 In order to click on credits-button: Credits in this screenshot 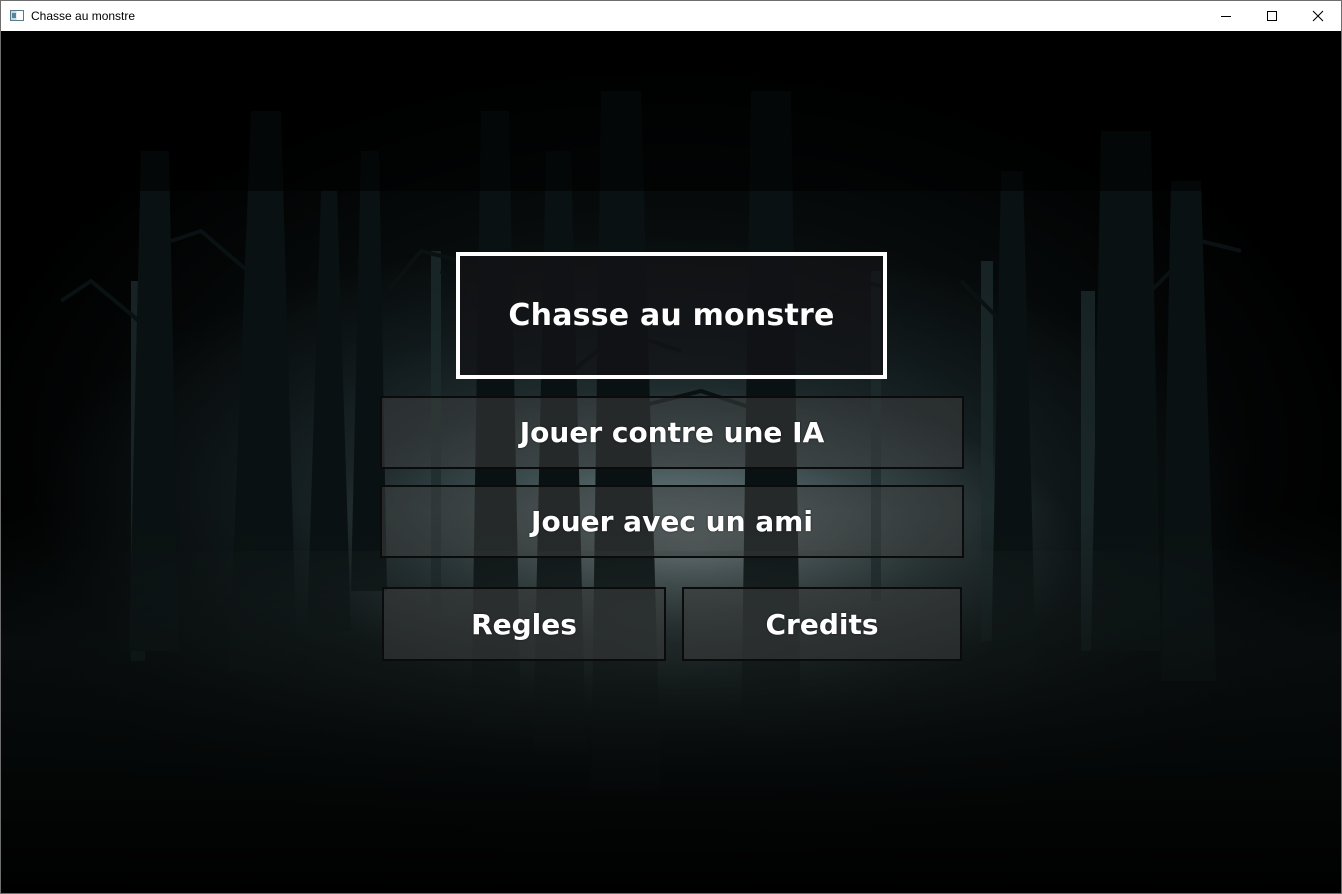, I will do `click(822, 624)`.